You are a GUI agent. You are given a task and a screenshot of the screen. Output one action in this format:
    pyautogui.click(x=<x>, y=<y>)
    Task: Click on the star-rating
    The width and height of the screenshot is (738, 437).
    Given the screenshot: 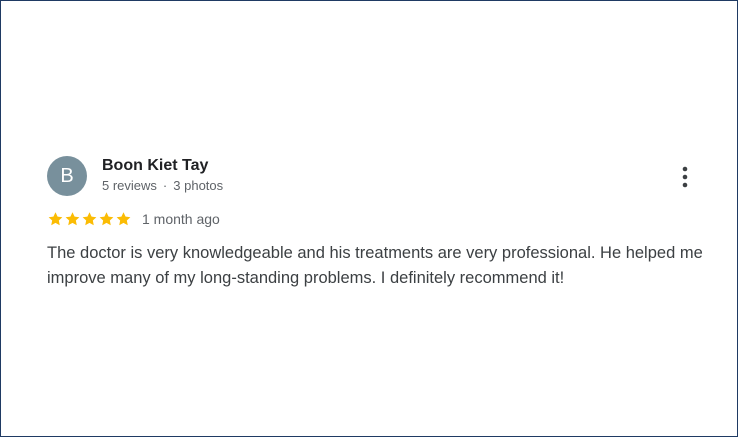 What is the action you would take?
    pyautogui.click(x=89, y=219)
    